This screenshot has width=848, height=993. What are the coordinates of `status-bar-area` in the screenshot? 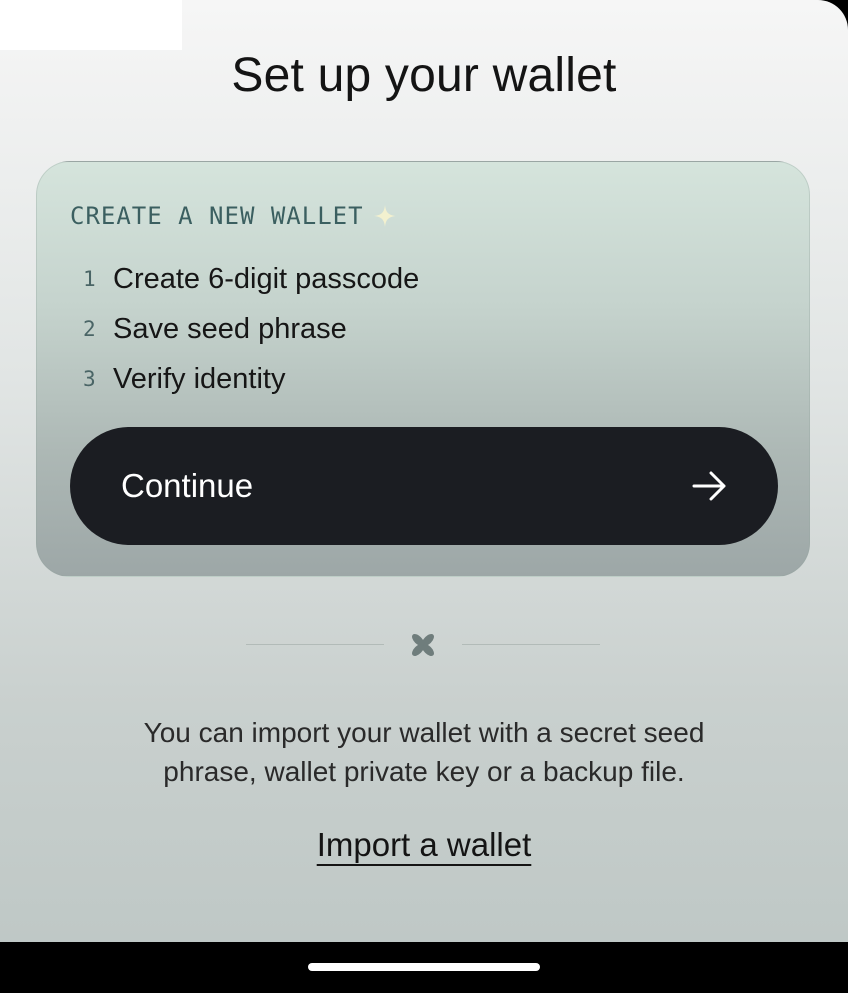 It's located at (91, 25).